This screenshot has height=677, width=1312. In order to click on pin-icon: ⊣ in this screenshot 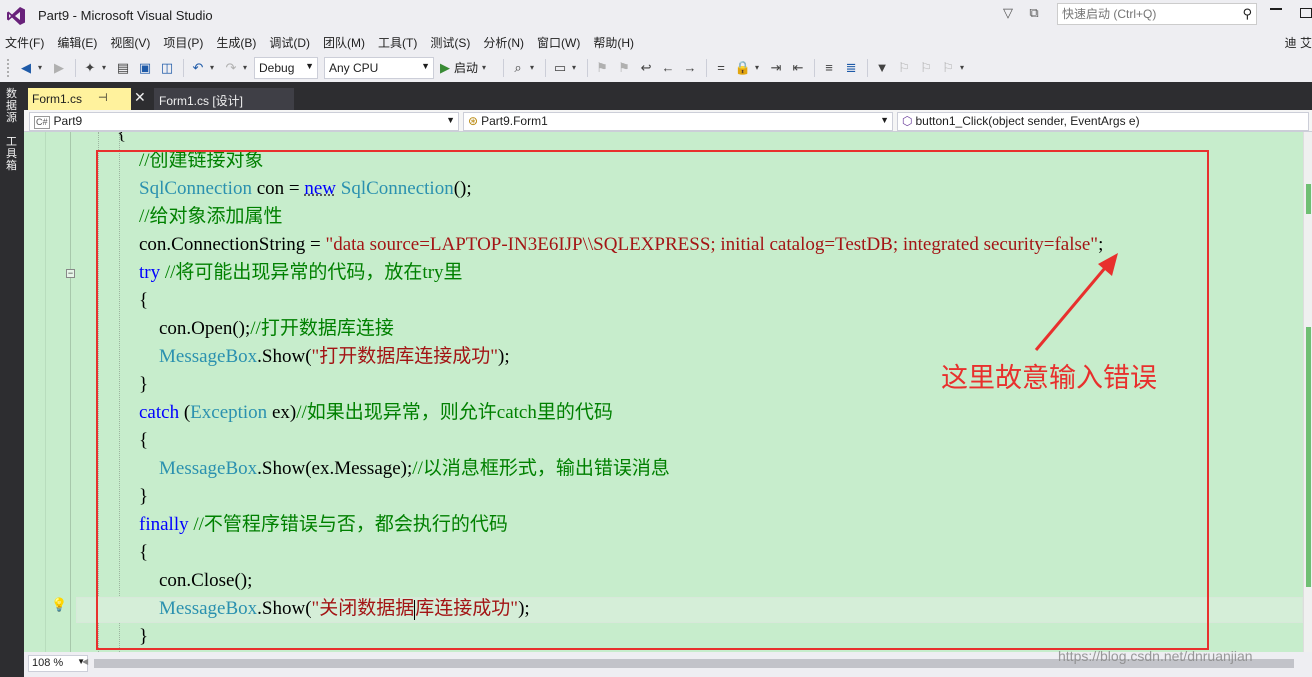, I will do `click(103, 97)`.